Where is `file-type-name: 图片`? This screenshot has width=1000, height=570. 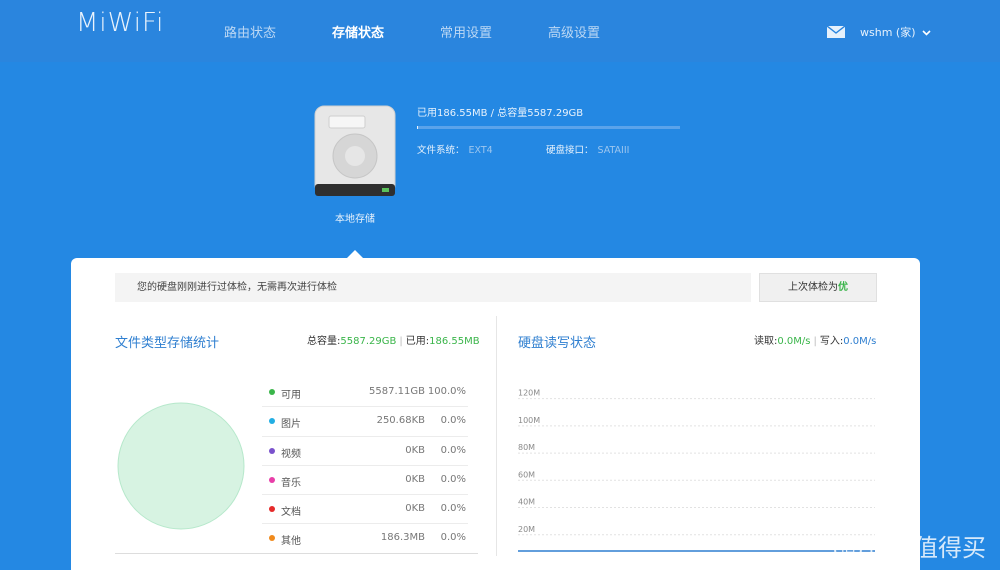
file-type-name: 图片 is located at coordinates (291, 425).